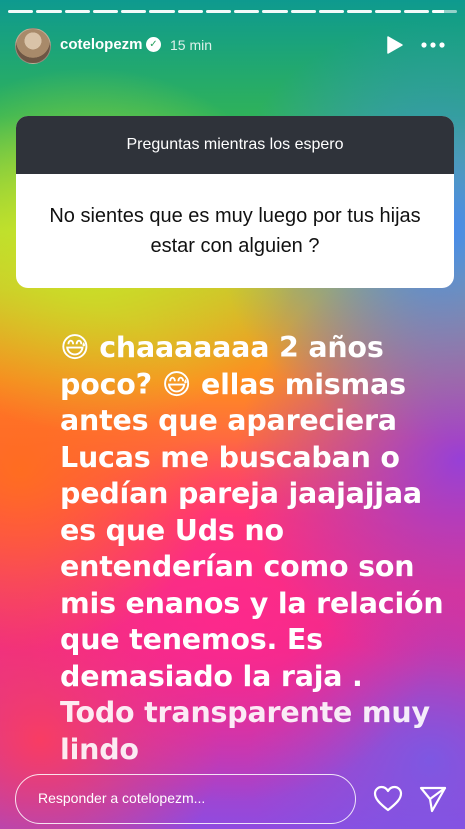  What do you see at coordinates (433, 799) in the screenshot?
I see `send-icon` at bounding box center [433, 799].